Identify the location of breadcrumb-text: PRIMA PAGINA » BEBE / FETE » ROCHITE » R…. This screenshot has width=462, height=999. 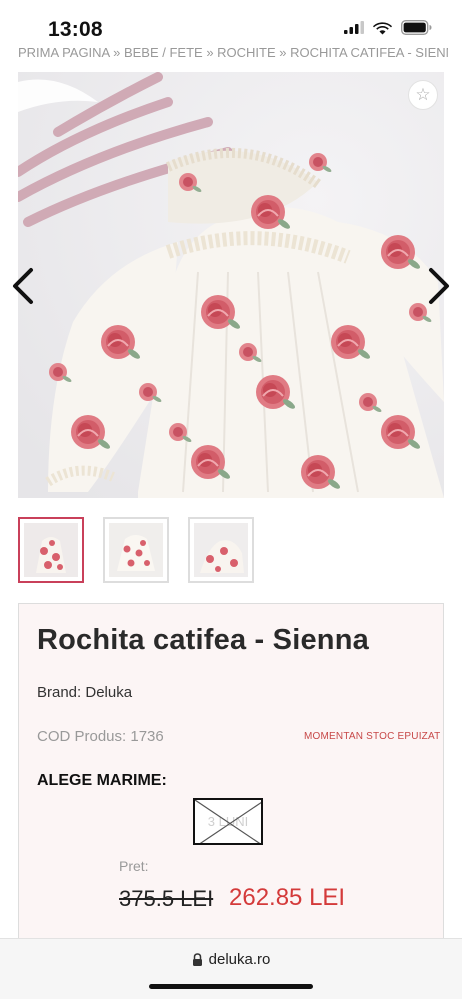
(233, 53).